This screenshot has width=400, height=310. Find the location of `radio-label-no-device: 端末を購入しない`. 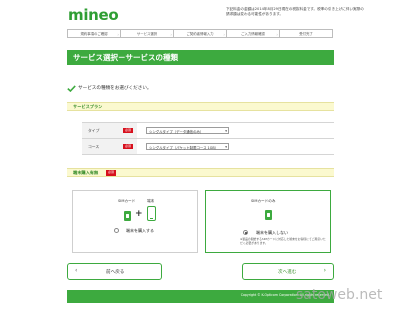

radio-label-no-device: 端末を購入しない is located at coordinates (272, 232).